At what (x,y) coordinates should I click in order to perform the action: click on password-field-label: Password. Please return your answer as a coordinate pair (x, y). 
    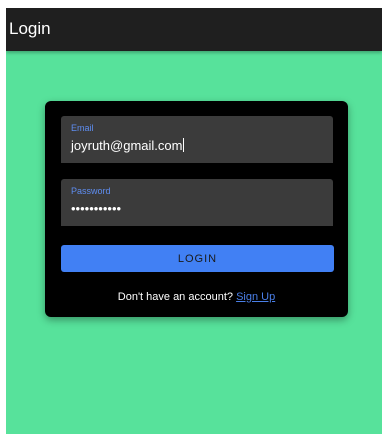
    Looking at the image, I should click on (91, 191).